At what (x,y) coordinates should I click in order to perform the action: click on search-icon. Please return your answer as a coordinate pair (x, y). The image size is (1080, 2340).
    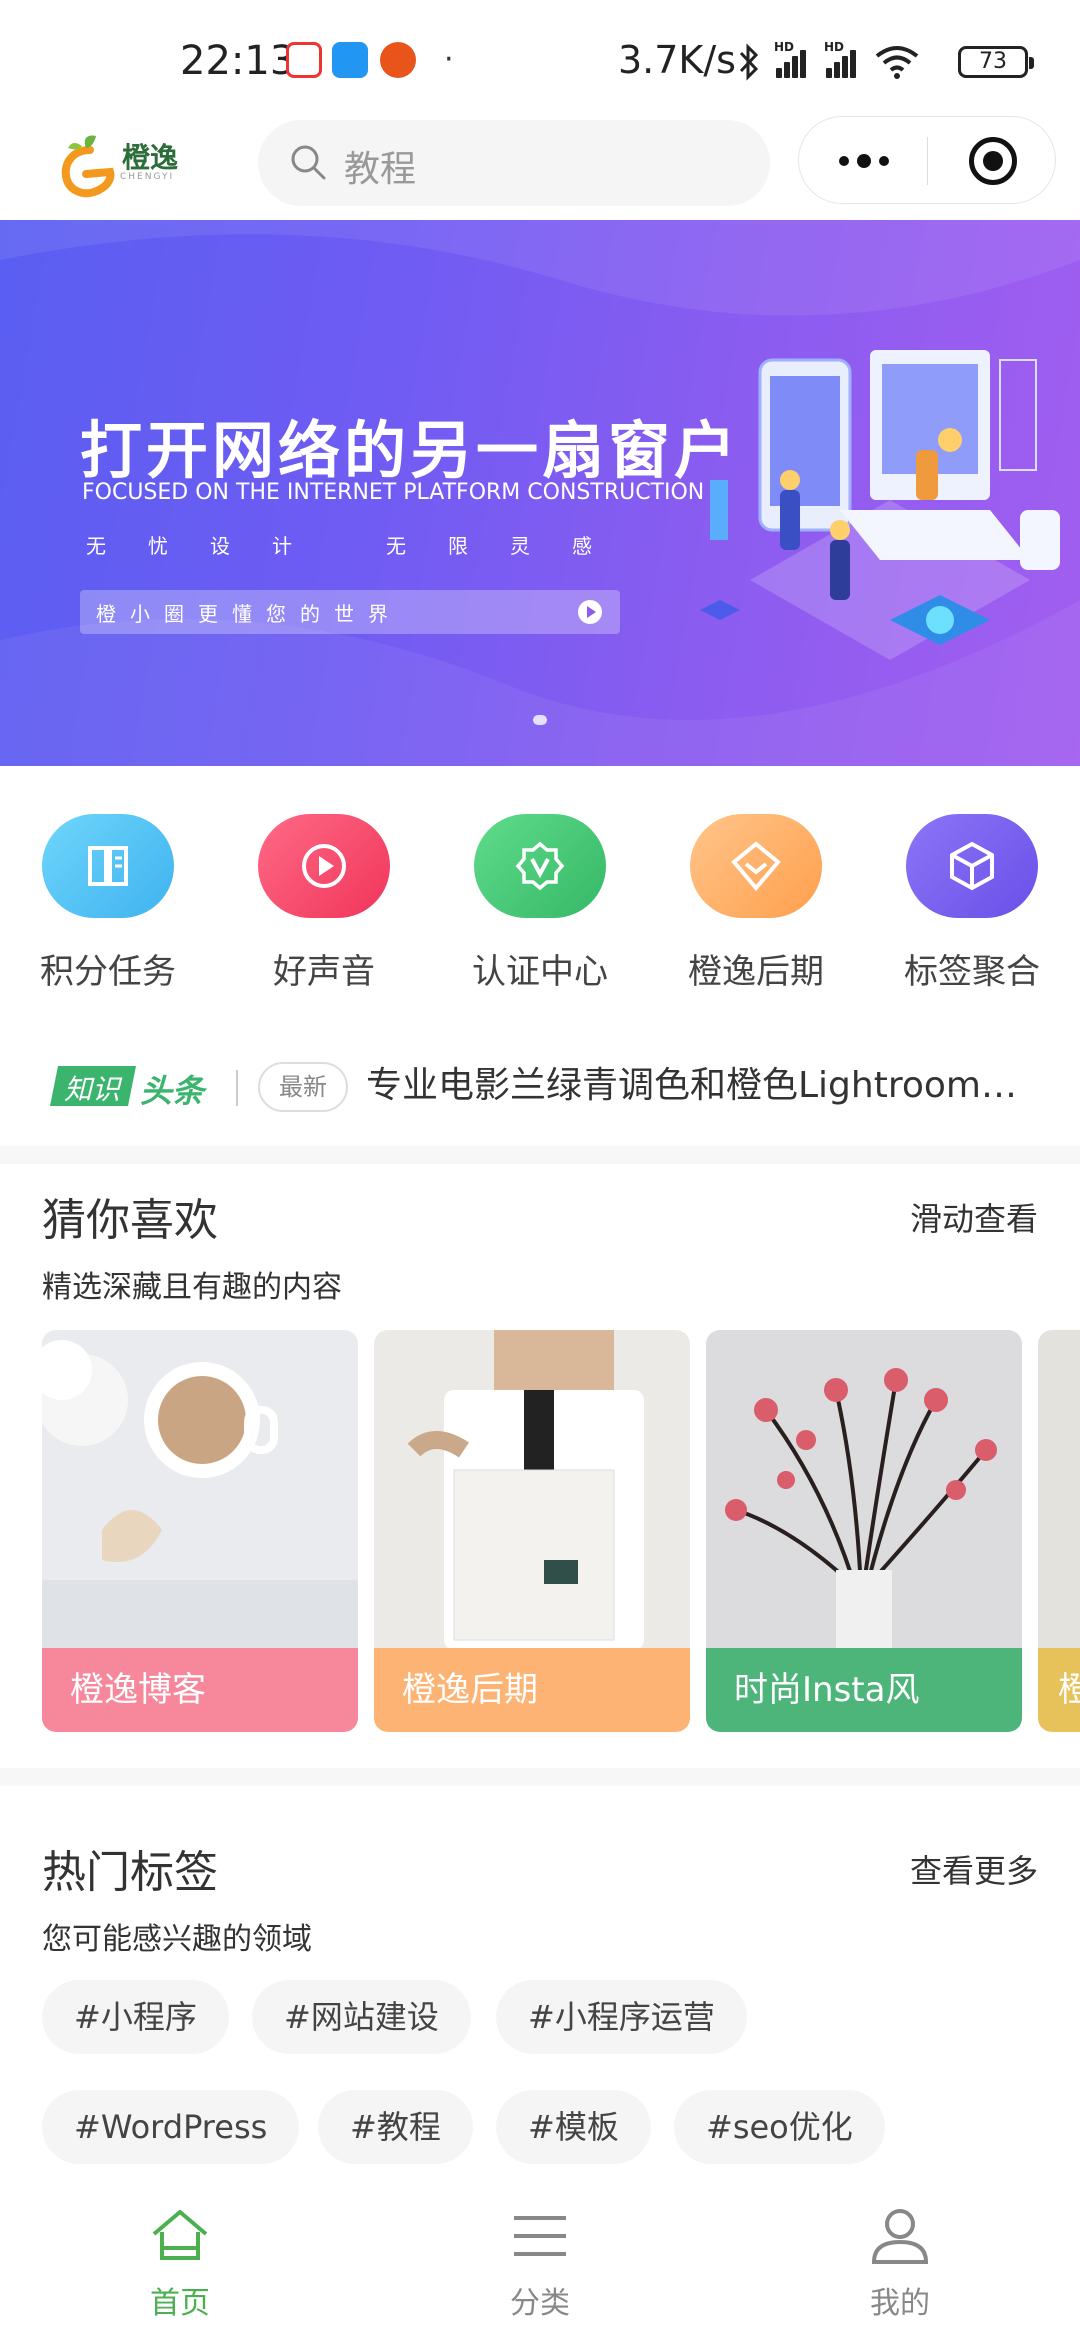
    Looking at the image, I should click on (308, 162).